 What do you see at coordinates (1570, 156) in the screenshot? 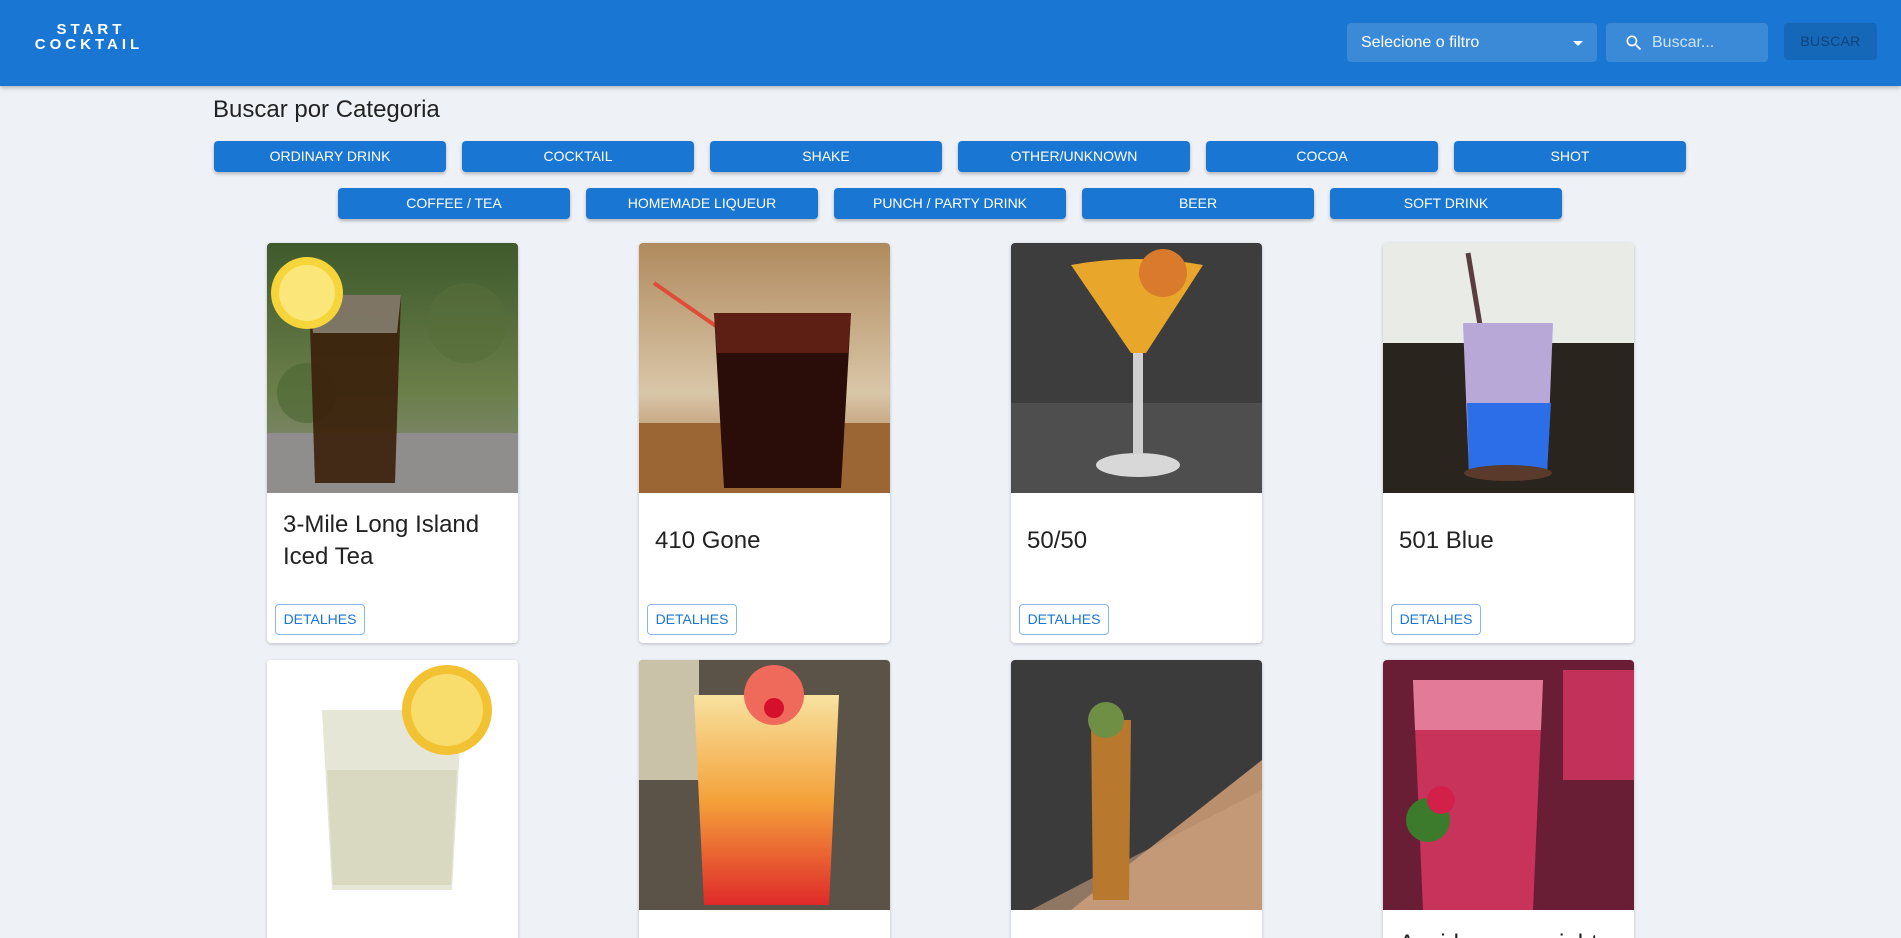
I see `category-shot-button: SHOT` at bounding box center [1570, 156].